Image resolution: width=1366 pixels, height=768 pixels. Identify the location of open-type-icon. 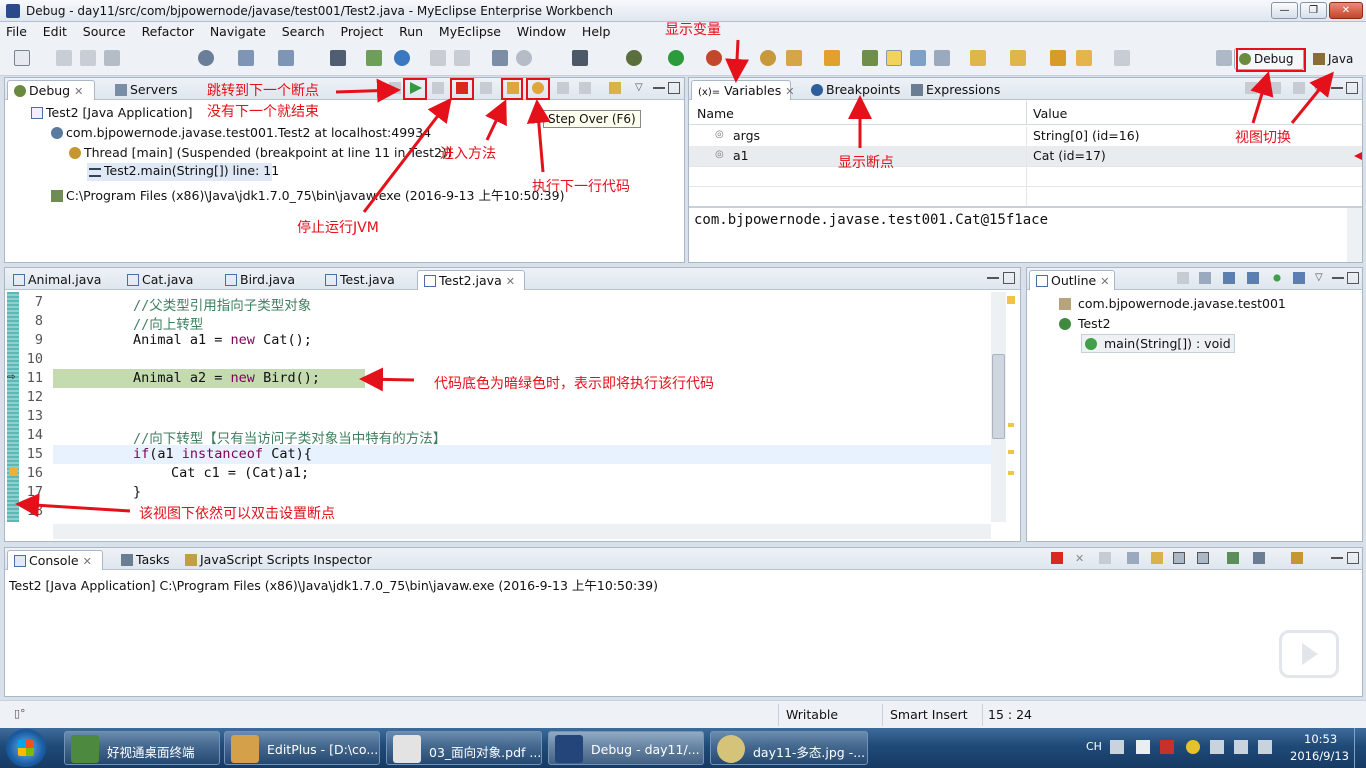
(832, 58).